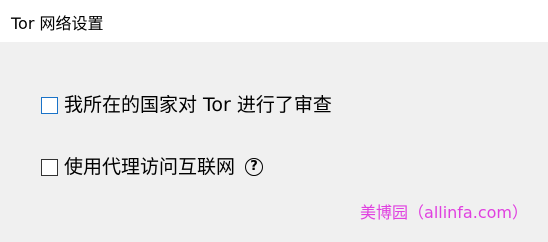  I want to click on censored-country-option: 我所在的国家对 Tor 进行了审查, so click(186, 105).